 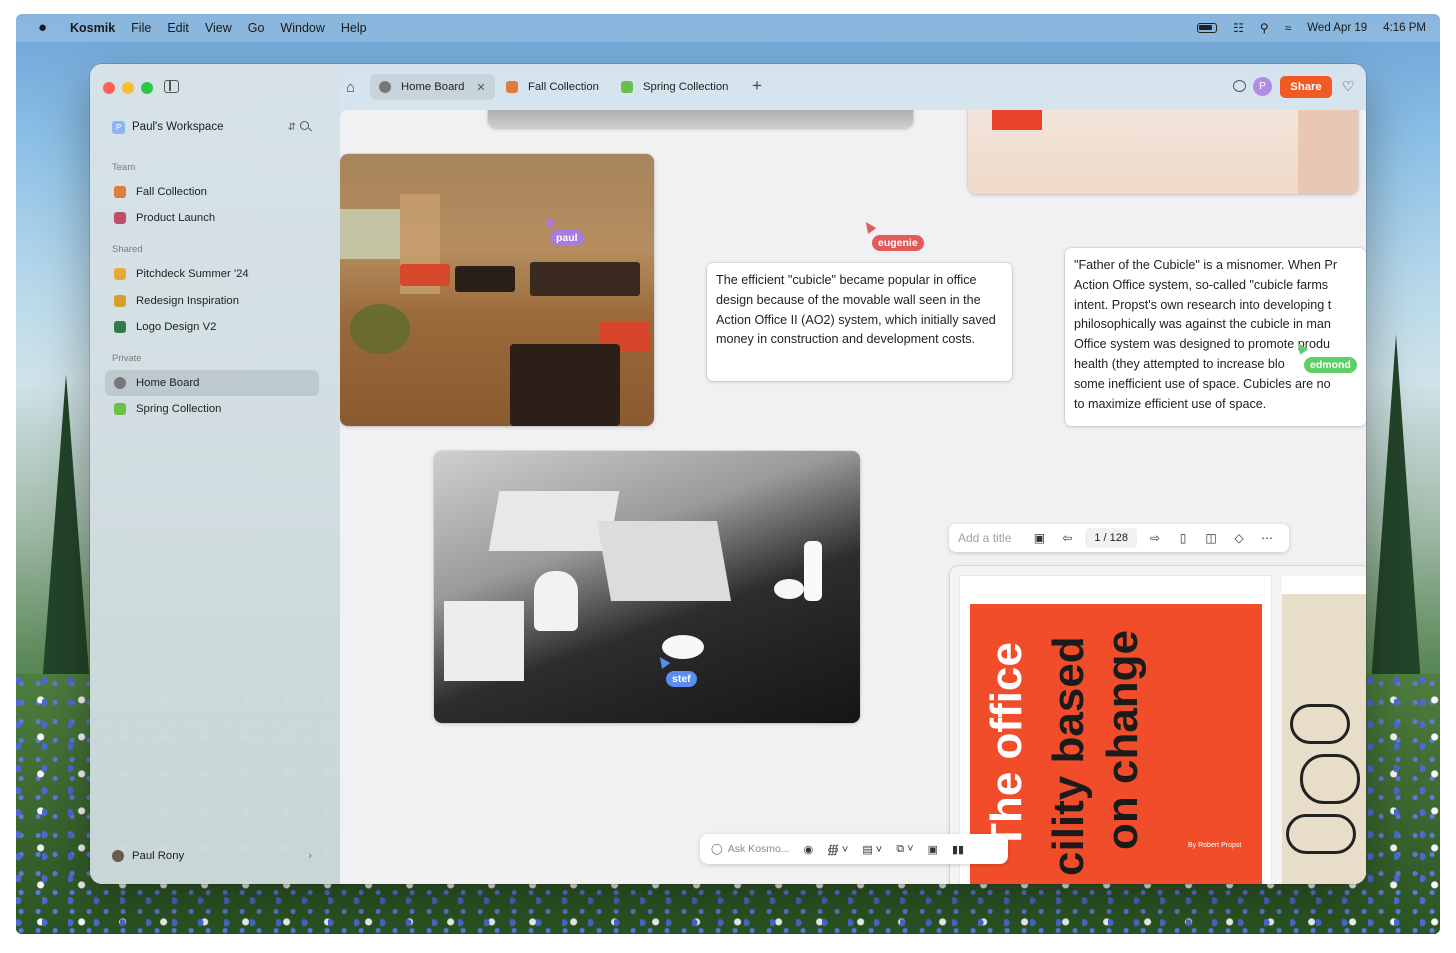 I want to click on chevron-right-icon: ›, so click(x=310, y=856).